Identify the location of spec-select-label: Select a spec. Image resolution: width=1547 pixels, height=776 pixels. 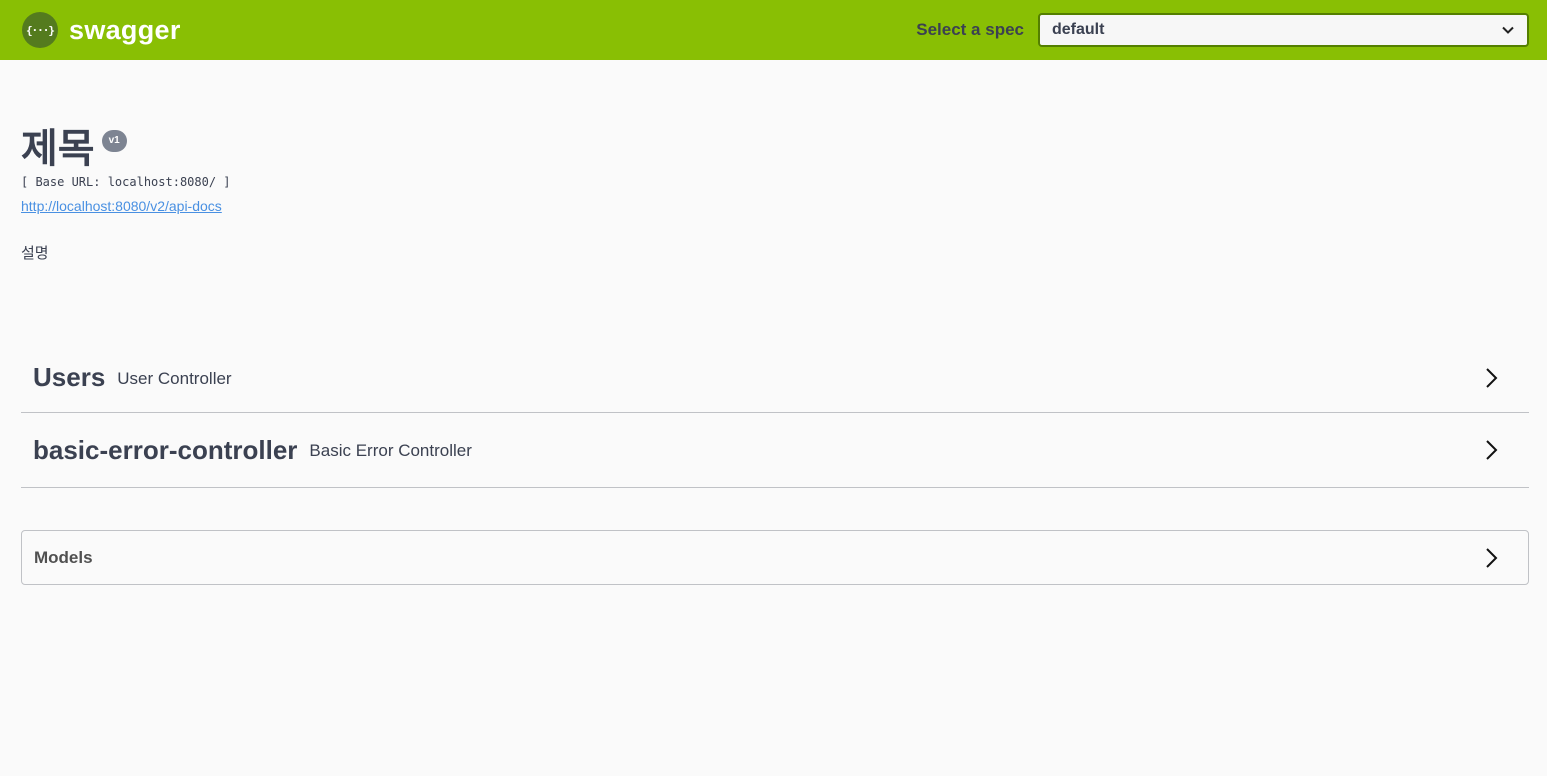
(970, 29).